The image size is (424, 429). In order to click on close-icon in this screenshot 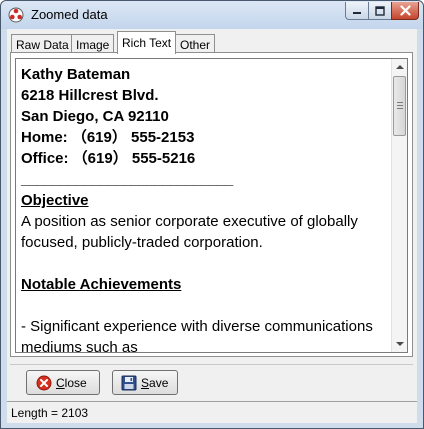, I will do `click(405, 10)`.